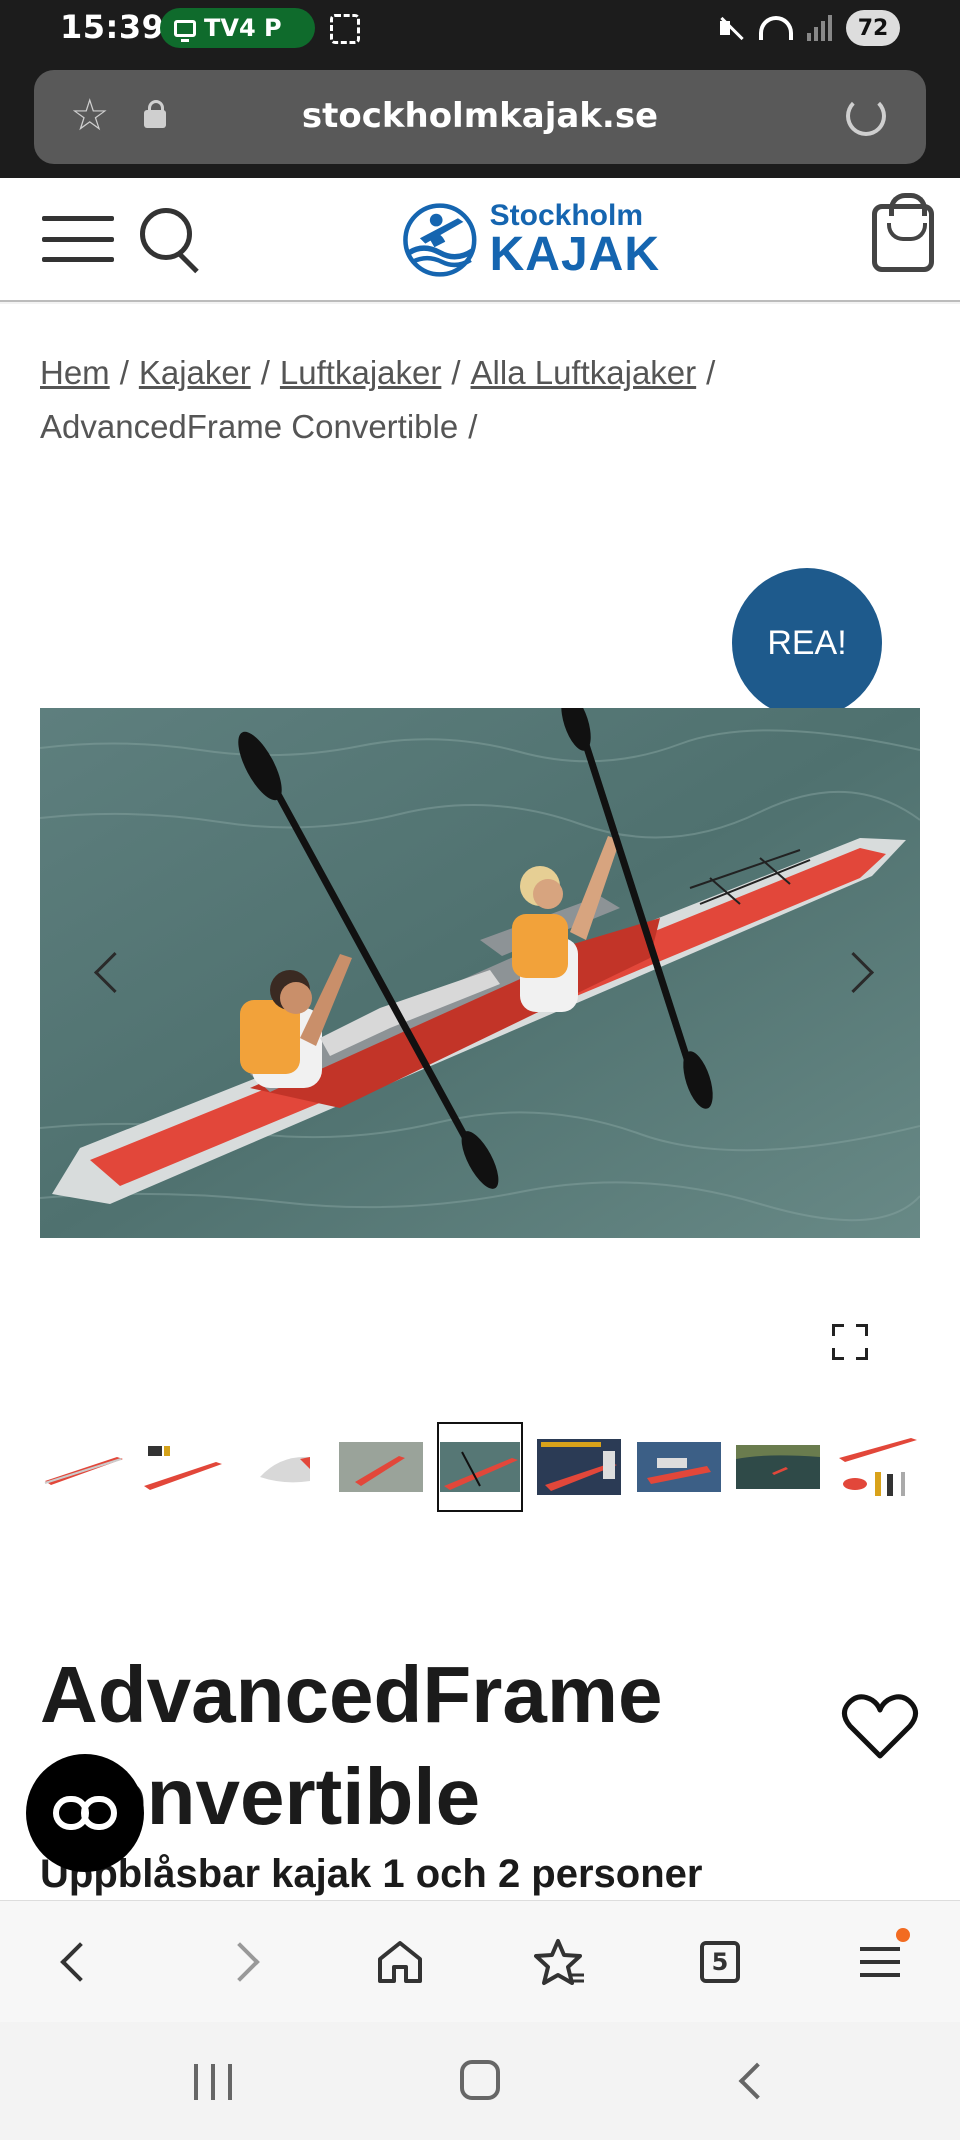  I want to click on site-header: Stockholm KAJAK, so click(480, 240).